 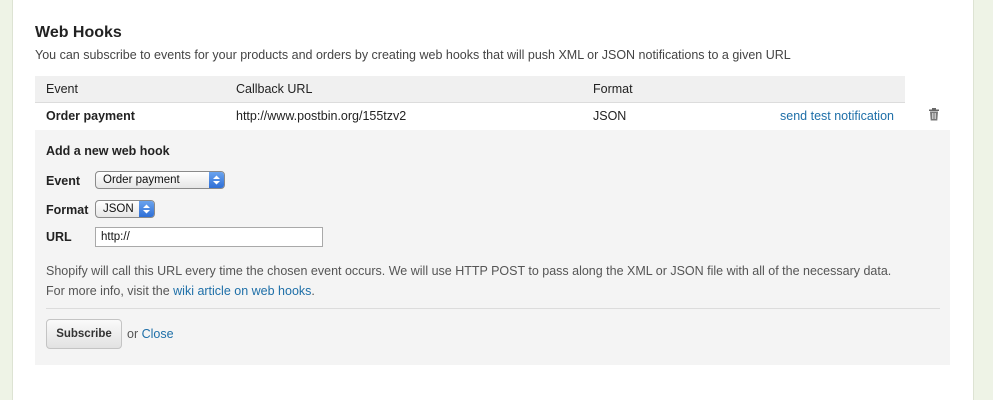 What do you see at coordinates (813, 89) in the screenshot?
I see `column-header-actions` at bounding box center [813, 89].